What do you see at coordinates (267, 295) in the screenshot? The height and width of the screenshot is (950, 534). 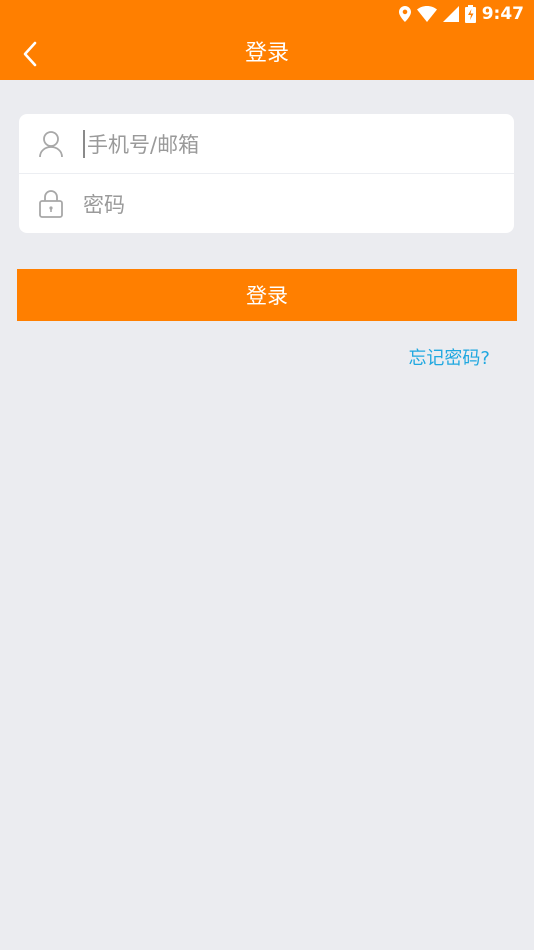 I see `login-button: 登录` at bounding box center [267, 295].